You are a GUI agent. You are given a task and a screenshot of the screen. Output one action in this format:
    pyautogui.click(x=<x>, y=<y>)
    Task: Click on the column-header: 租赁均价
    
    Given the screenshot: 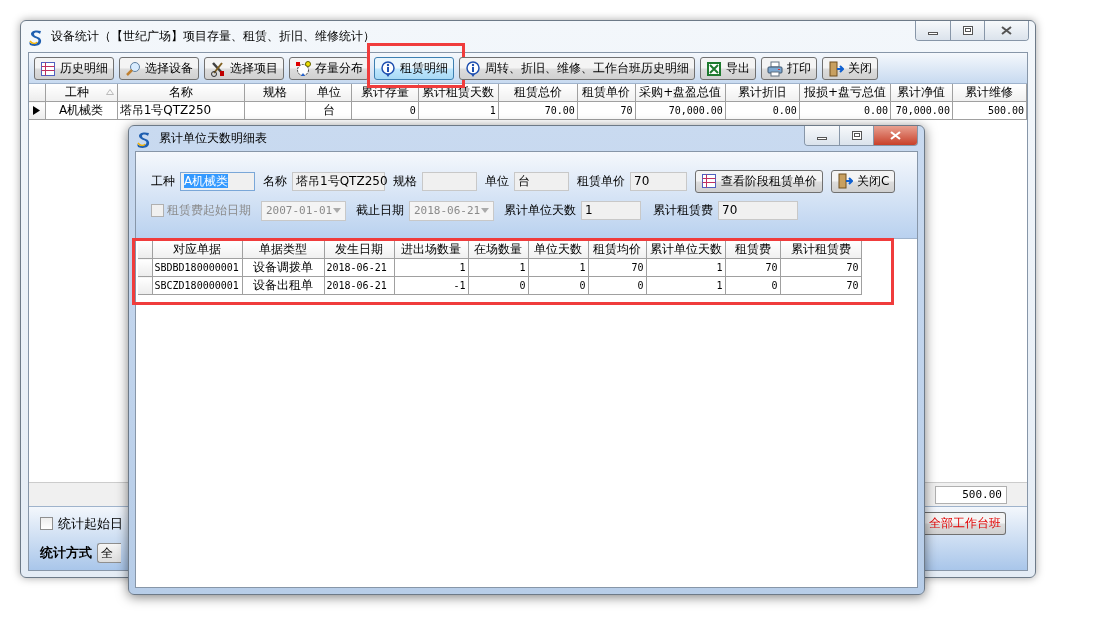 What is the action you would take?
    pyautogui.click(x=617, y=250)
    